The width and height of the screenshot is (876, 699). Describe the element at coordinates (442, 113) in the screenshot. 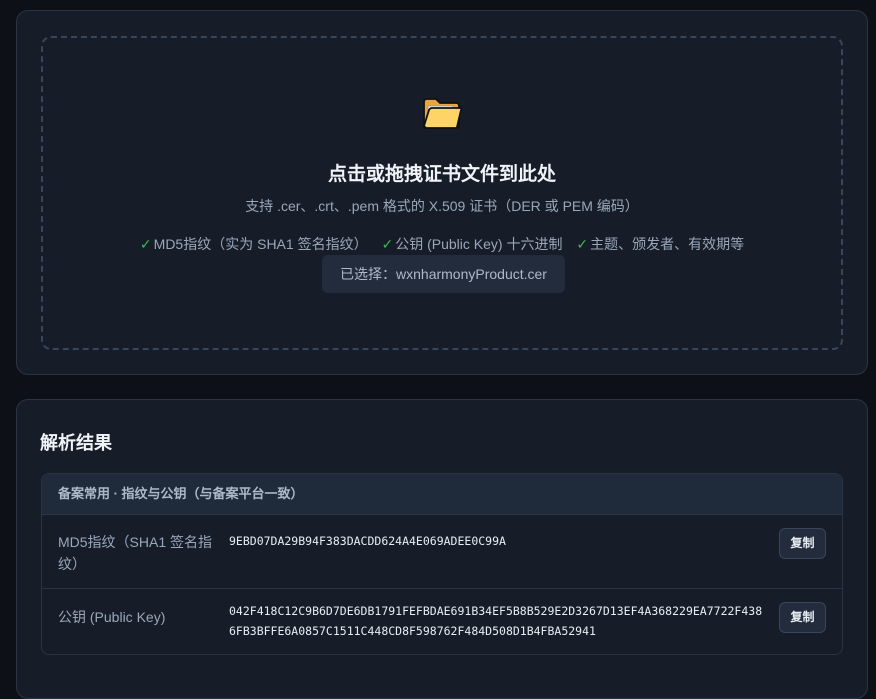

I see `folder-icon` at that location.